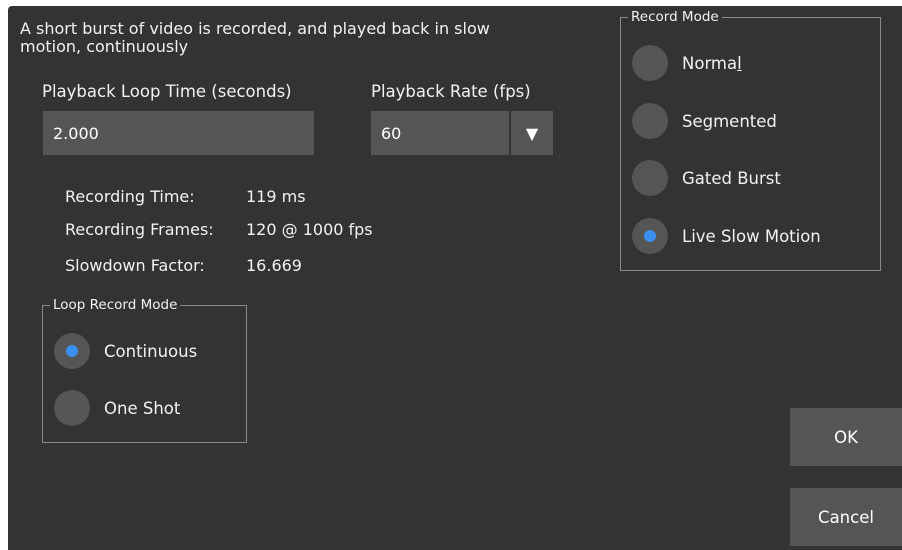  Describe the element at coordinates (139, 229) in the screenshot. I see `recording-frames-label: Recording Frames:` at that location.